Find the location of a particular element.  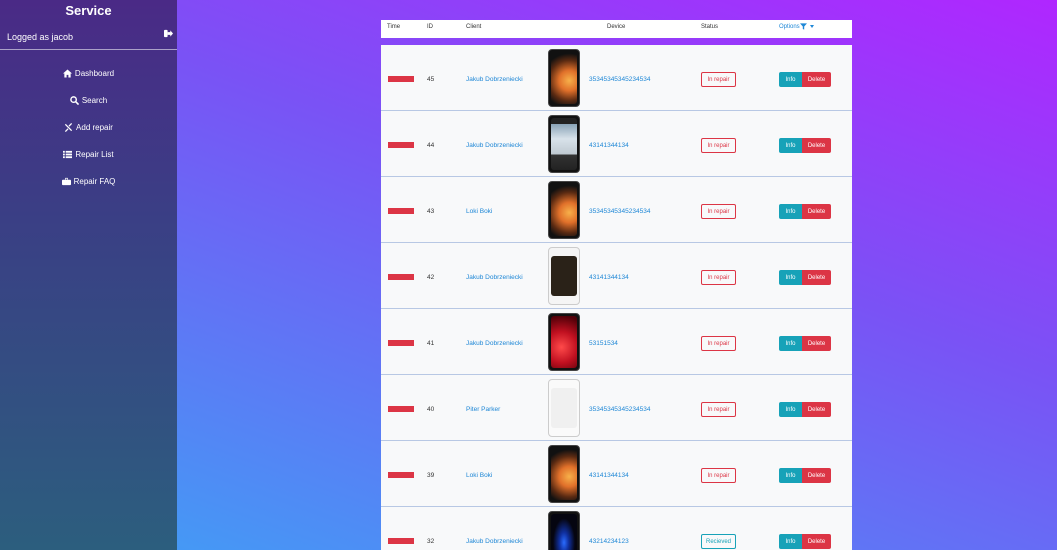

list-icon is located at coordinates (68, 154).